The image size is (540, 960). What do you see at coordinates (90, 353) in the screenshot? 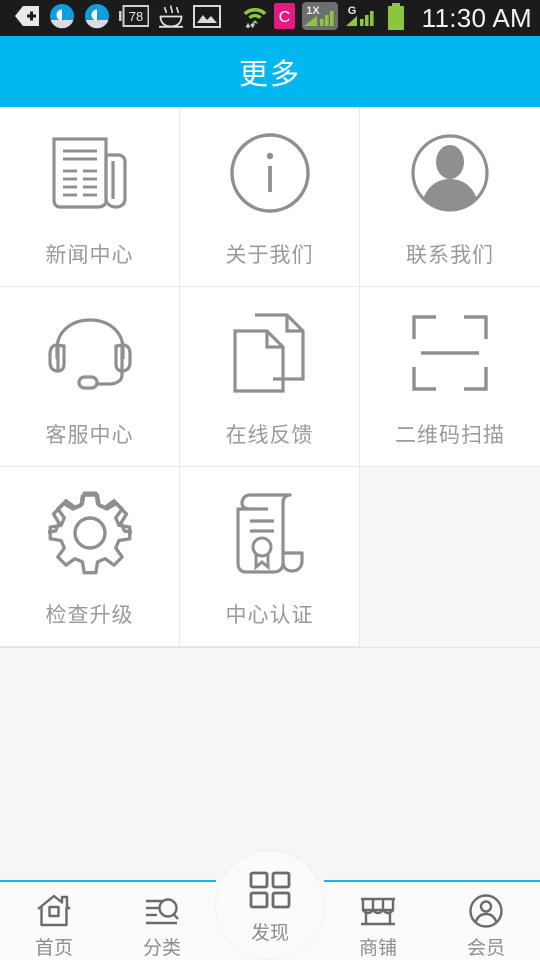
I see `headset-icon` at bounding box center [90, 353].